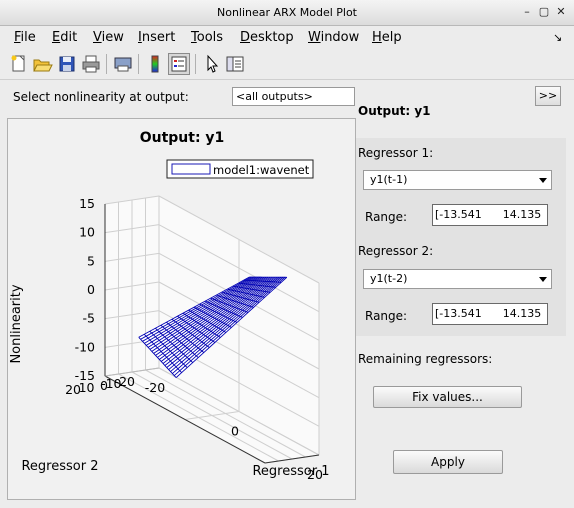 This screenshot has width=574, height=508. Describe the element at coordinates (544, 12) in the screenshot. I see `maximize-icon: ▢` at that location.